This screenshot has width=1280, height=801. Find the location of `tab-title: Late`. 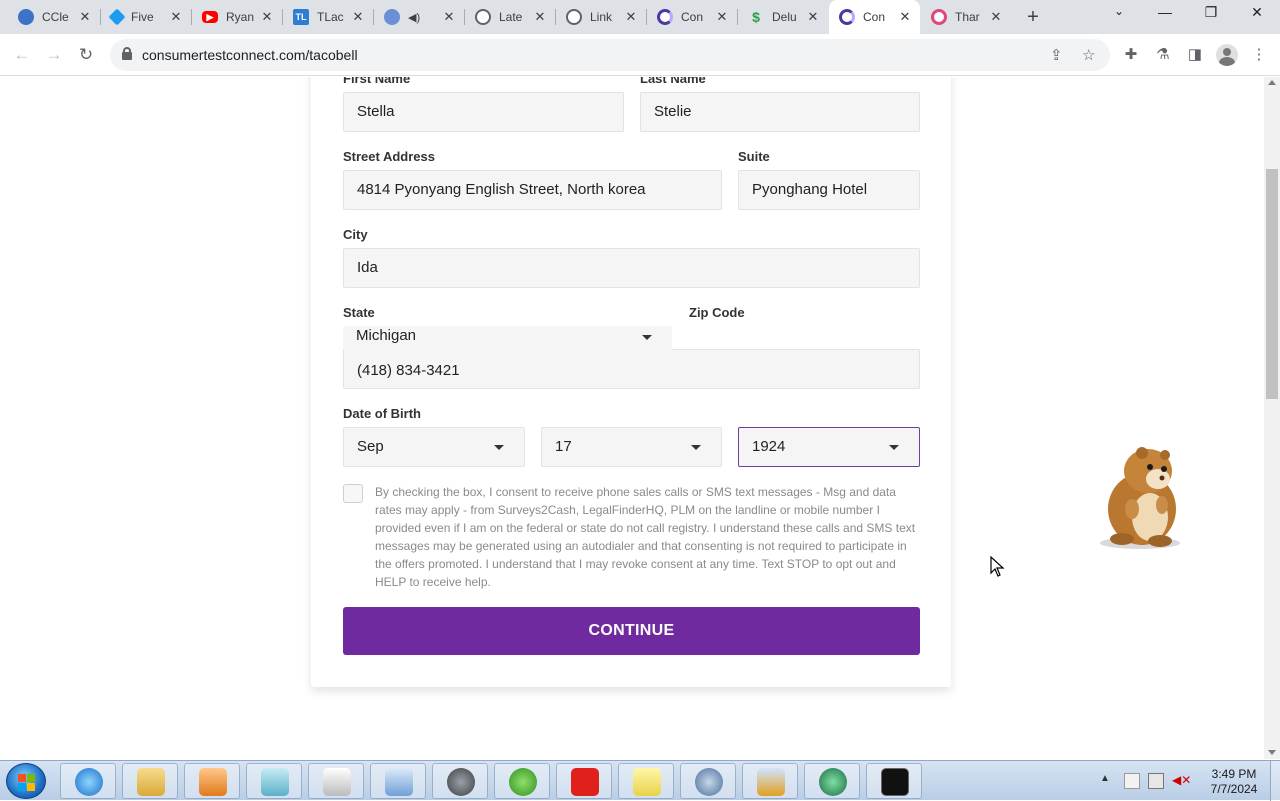

tab-title: Late is located at coordinates (511, 17).